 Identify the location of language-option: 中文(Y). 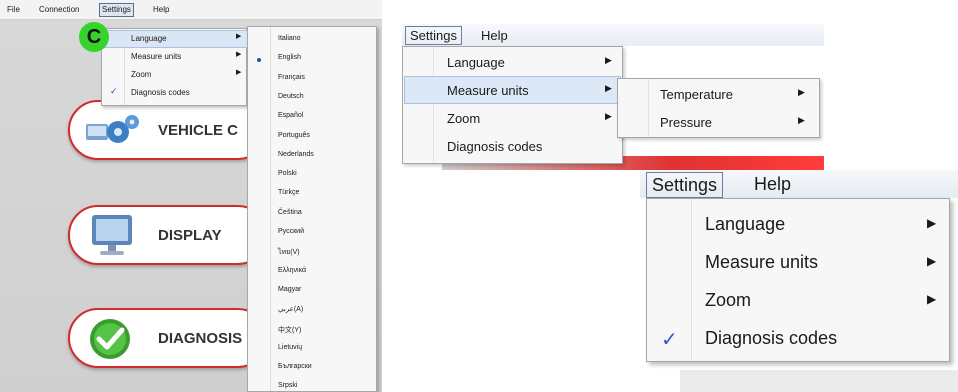
(289, 330).